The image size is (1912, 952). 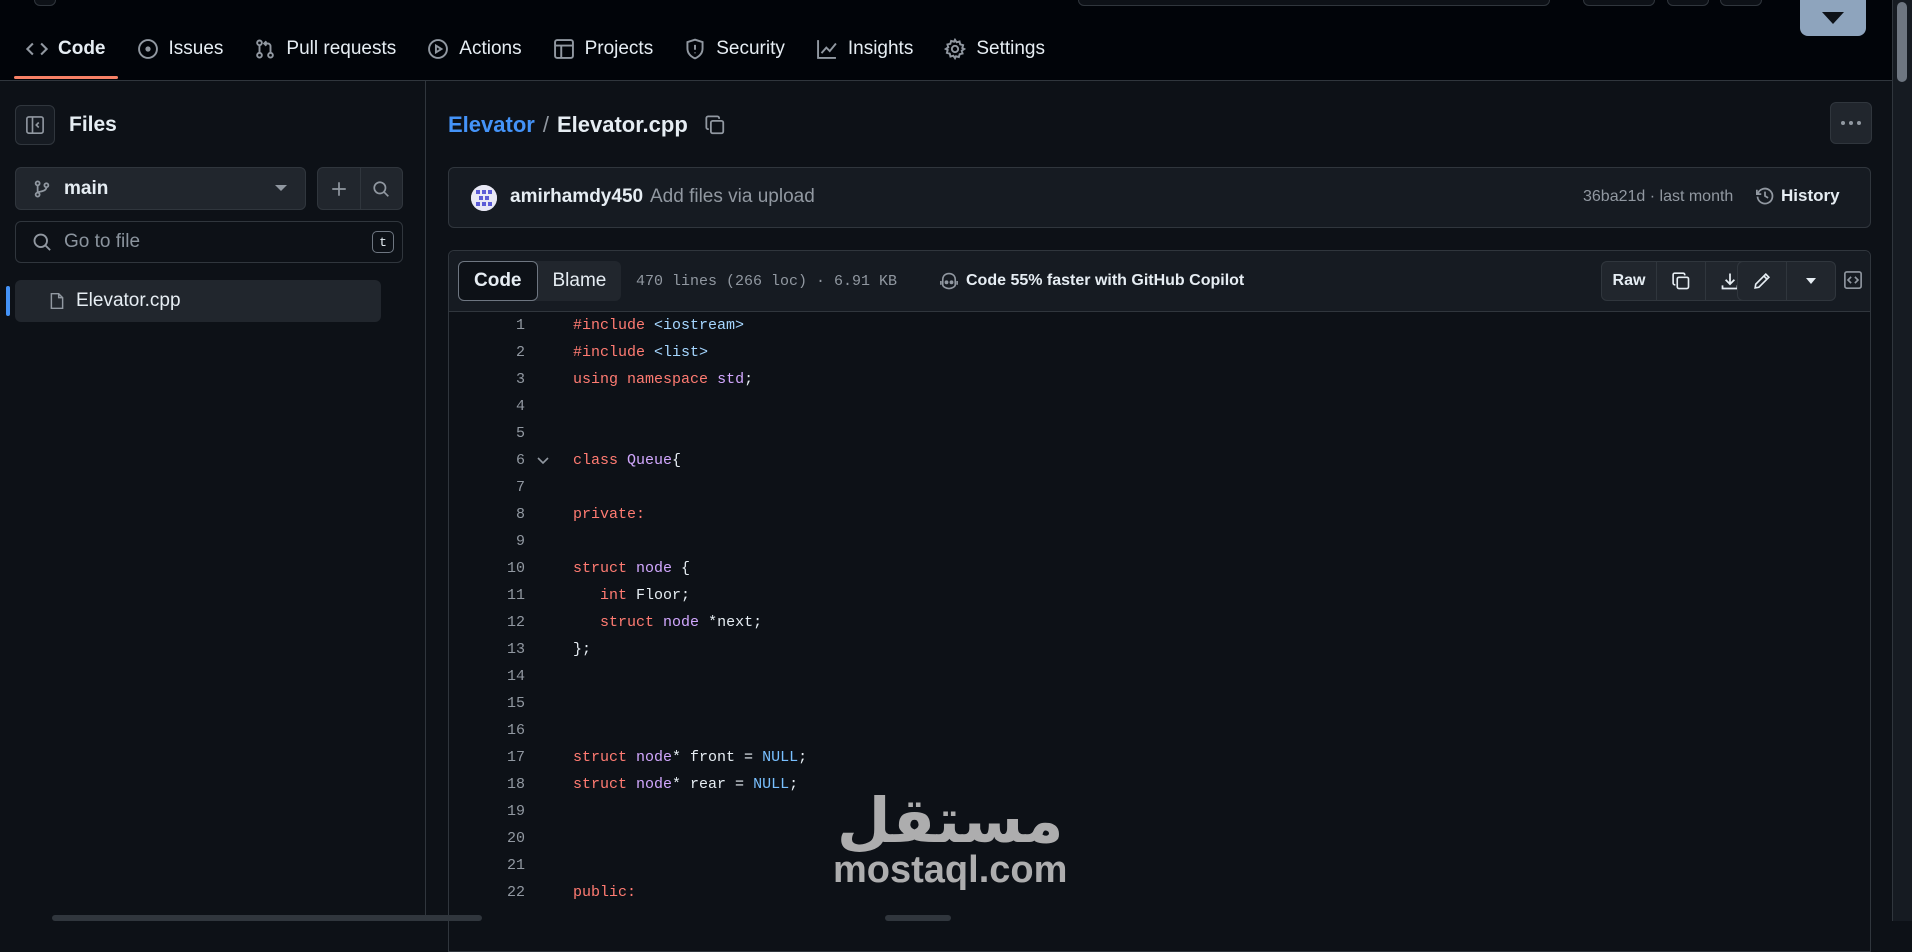 I want to click on shield-icon, so click(x=695, y=49).